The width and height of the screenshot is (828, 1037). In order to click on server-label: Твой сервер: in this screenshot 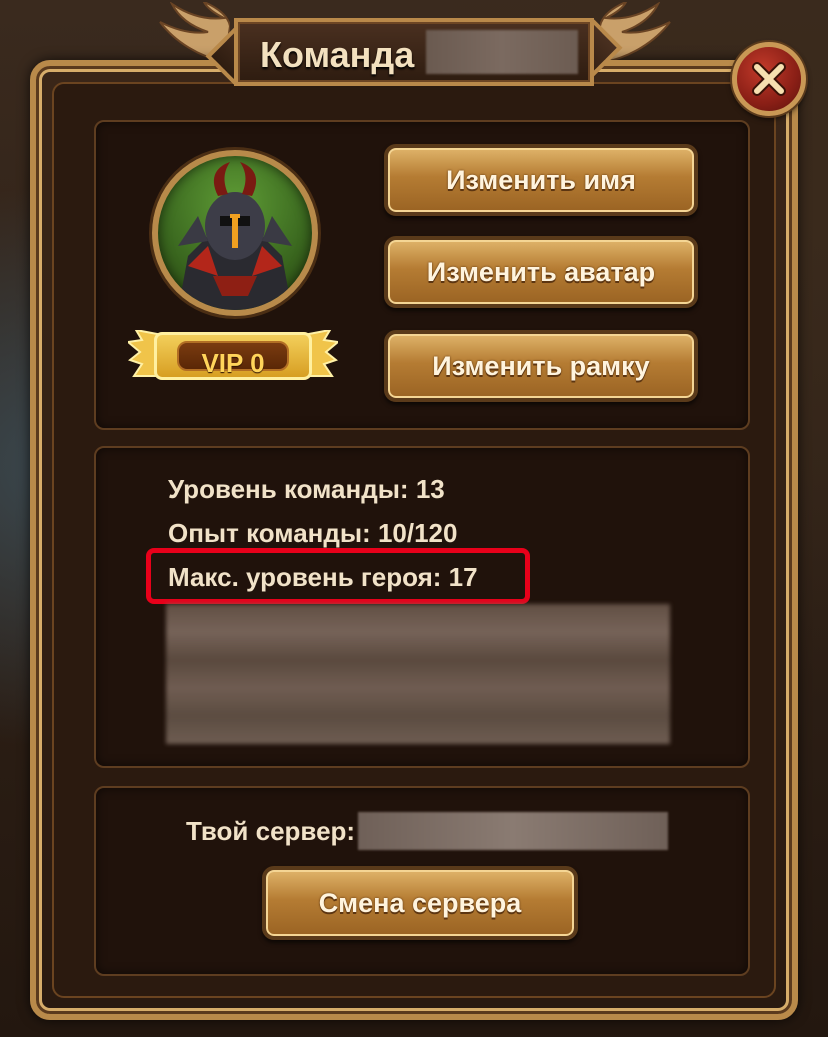, I will do `click(271, 831)`.